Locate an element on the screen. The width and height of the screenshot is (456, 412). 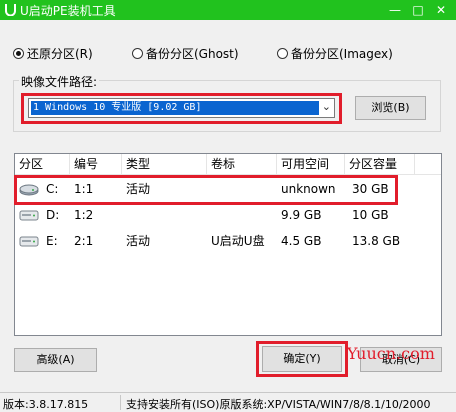
radio-dot-selected is located at coordinates (18, 53).